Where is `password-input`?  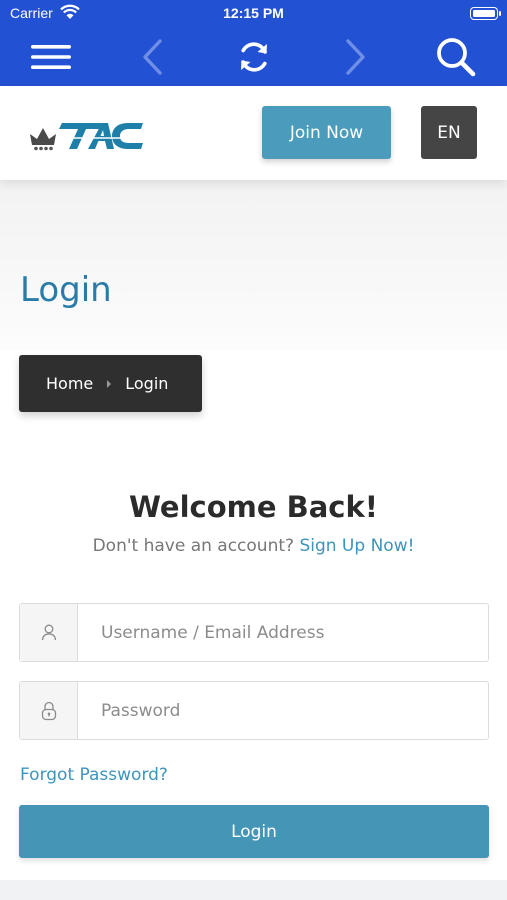 password-input is located at coordinates (283, 710).